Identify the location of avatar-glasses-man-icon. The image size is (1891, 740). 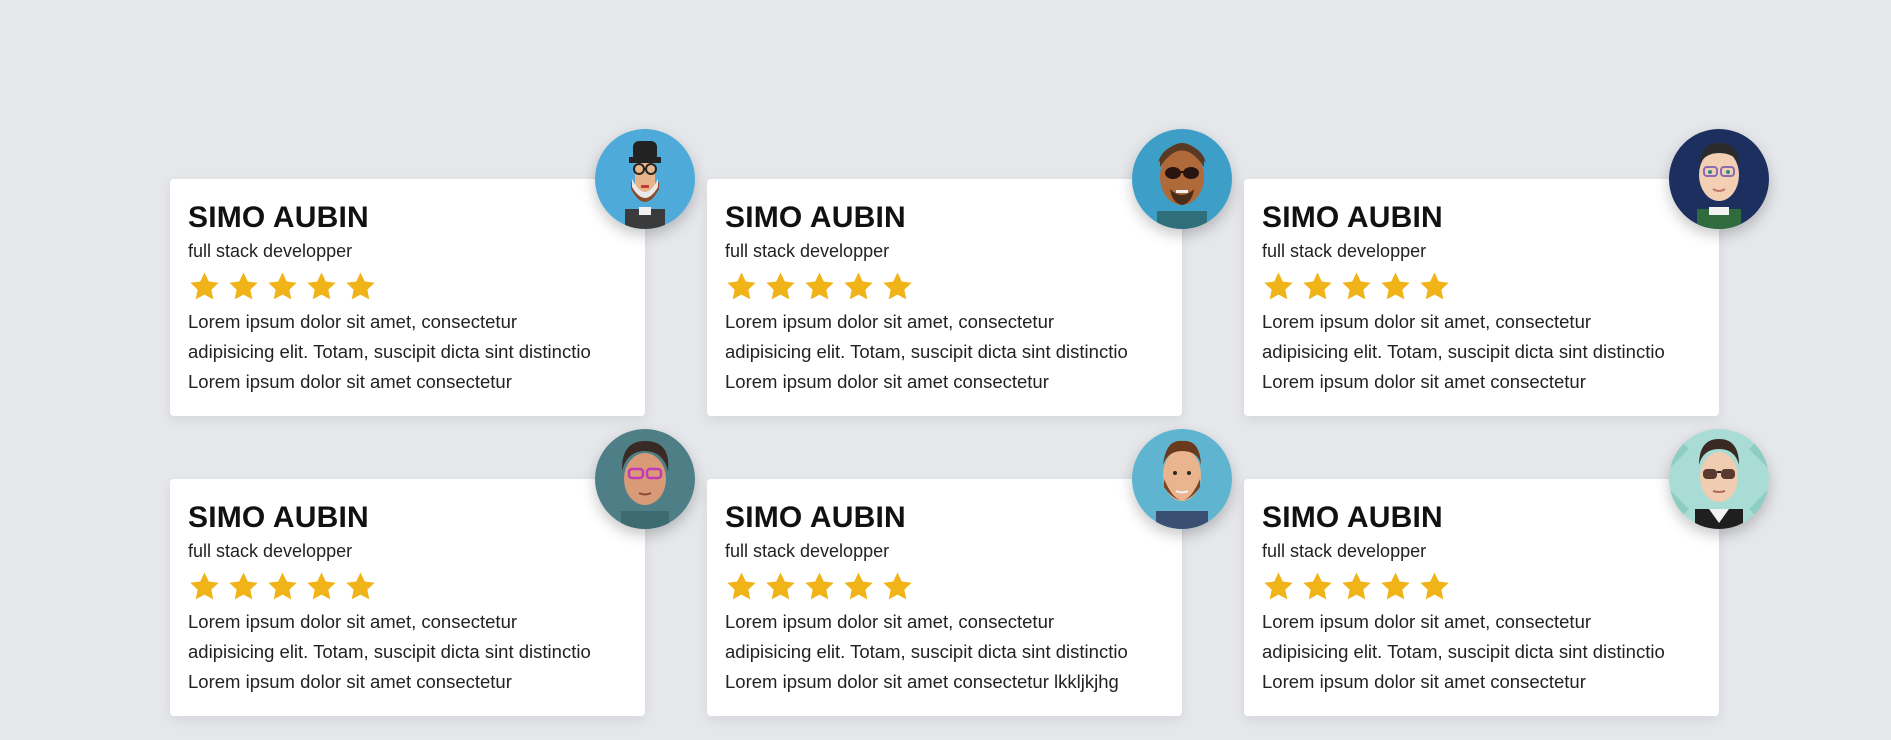
(1719, 179).